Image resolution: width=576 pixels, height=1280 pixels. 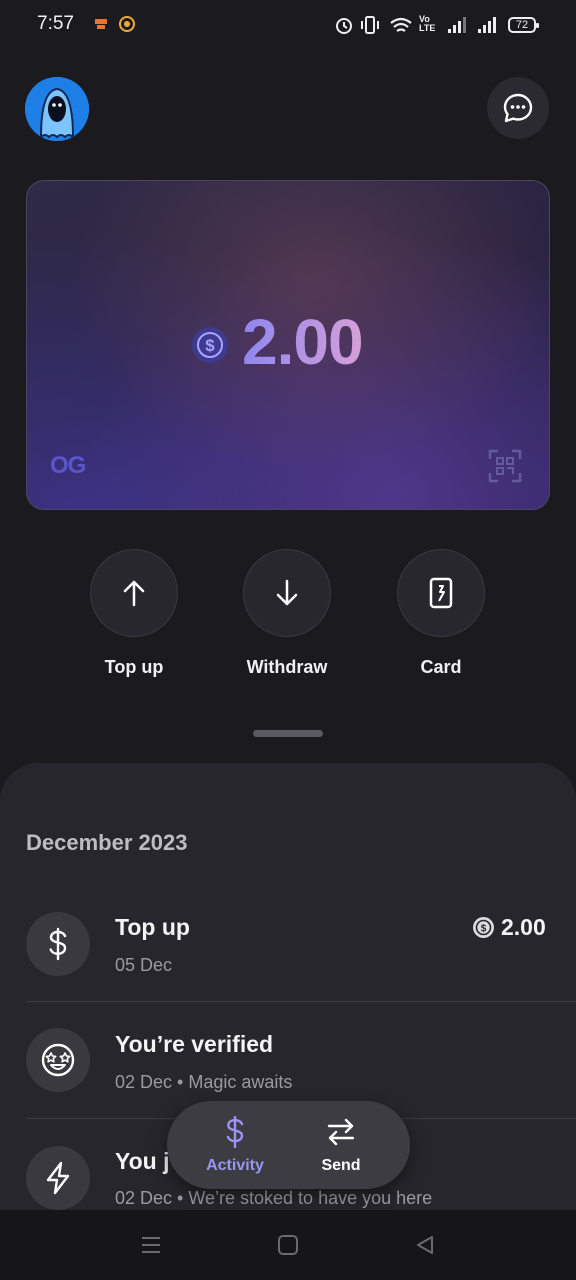 I want to click on network-type-label: Vo LTE, so click(x=427, y=23).